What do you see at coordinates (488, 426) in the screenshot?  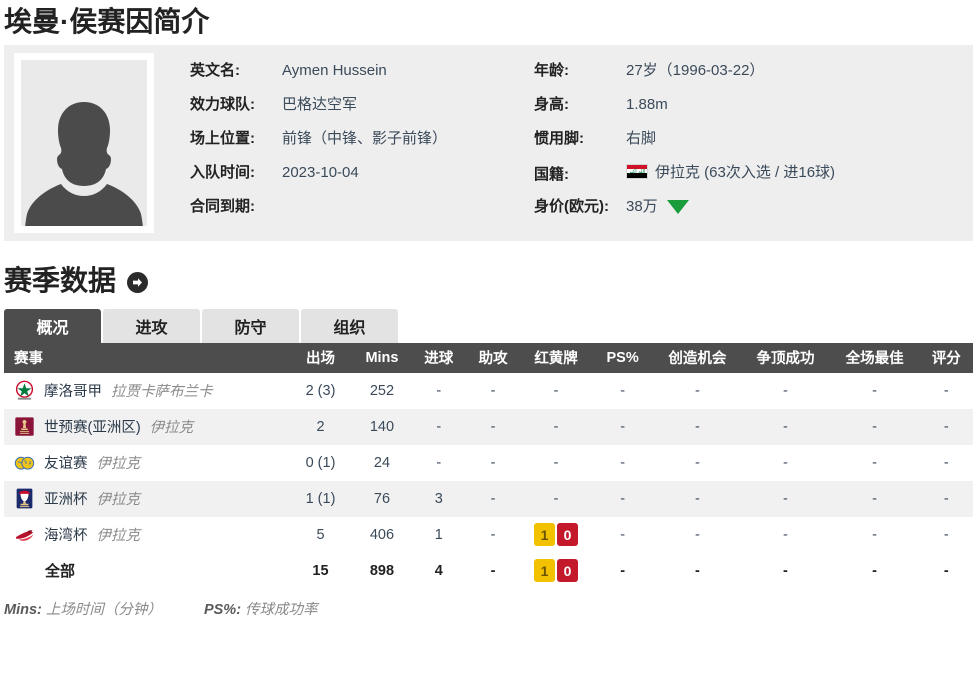 I see `table-row: 世预赛(亚洲区) 伊拉克 2 140 - - - - - - - -` at bounding box center [488, 426].